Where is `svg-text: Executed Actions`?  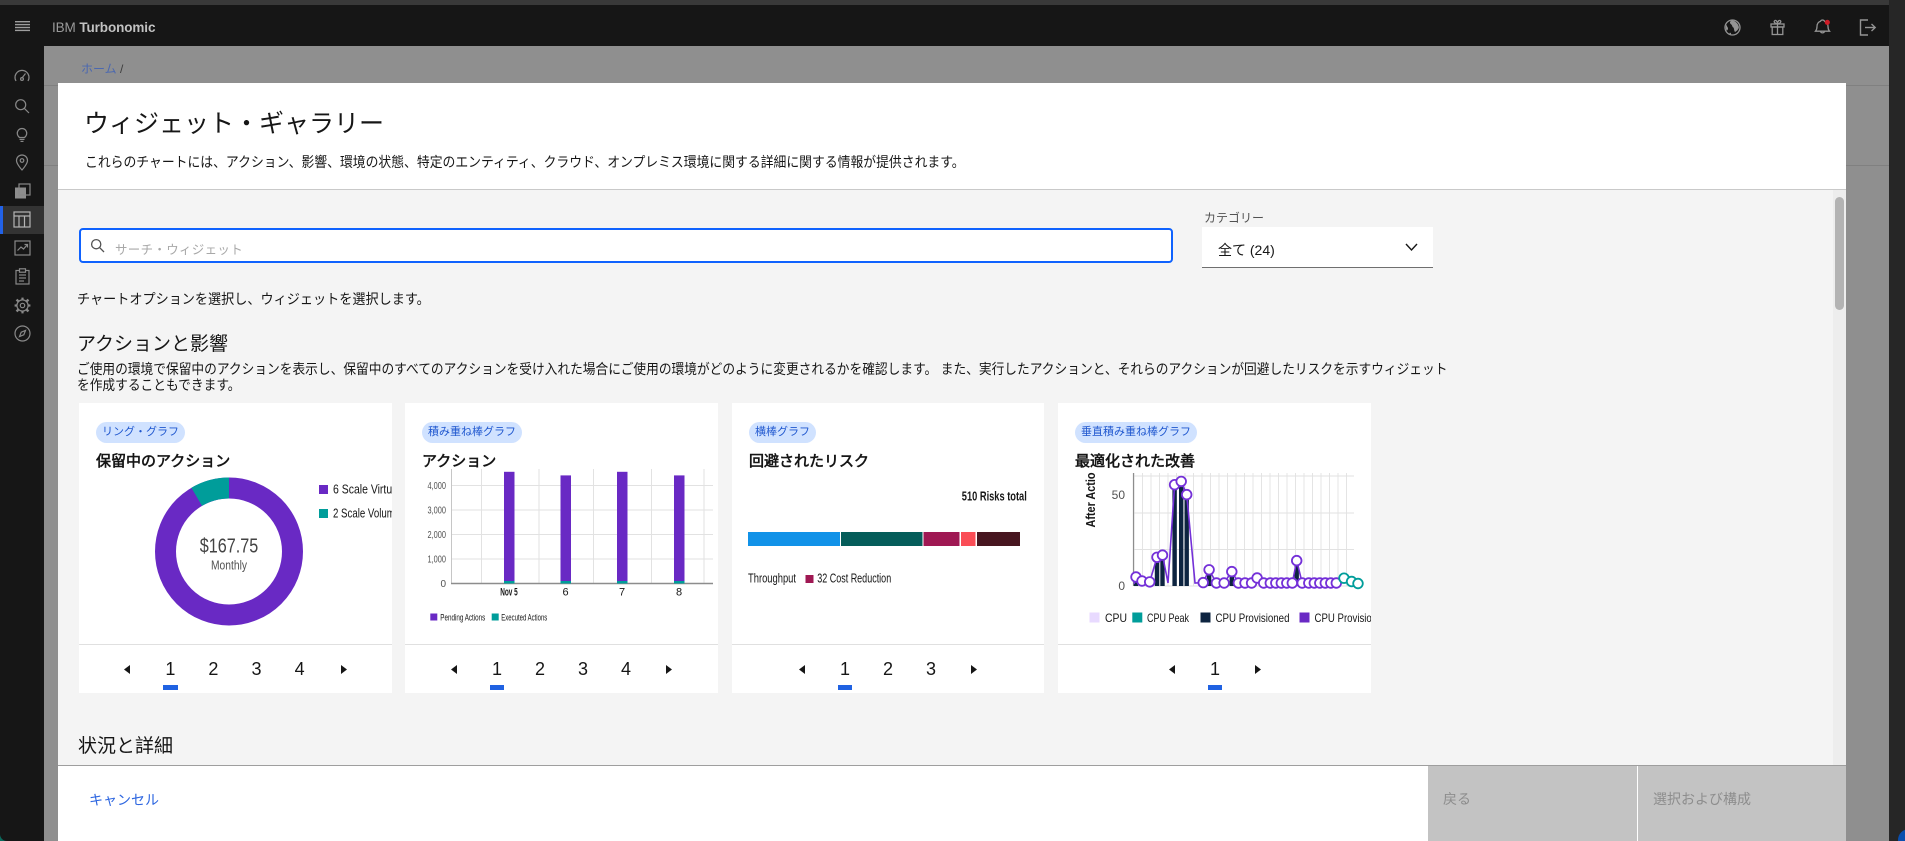 svg-text: Executed Actions is located at coordinates (524, 617).